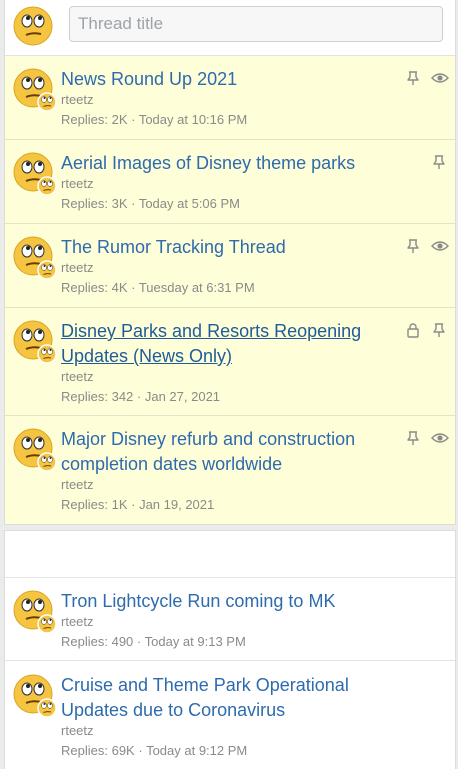 The image size is (458, 769). Describe the element at coordinates (256, 24) in the screenshot. I see `thread-title-input` at that location.